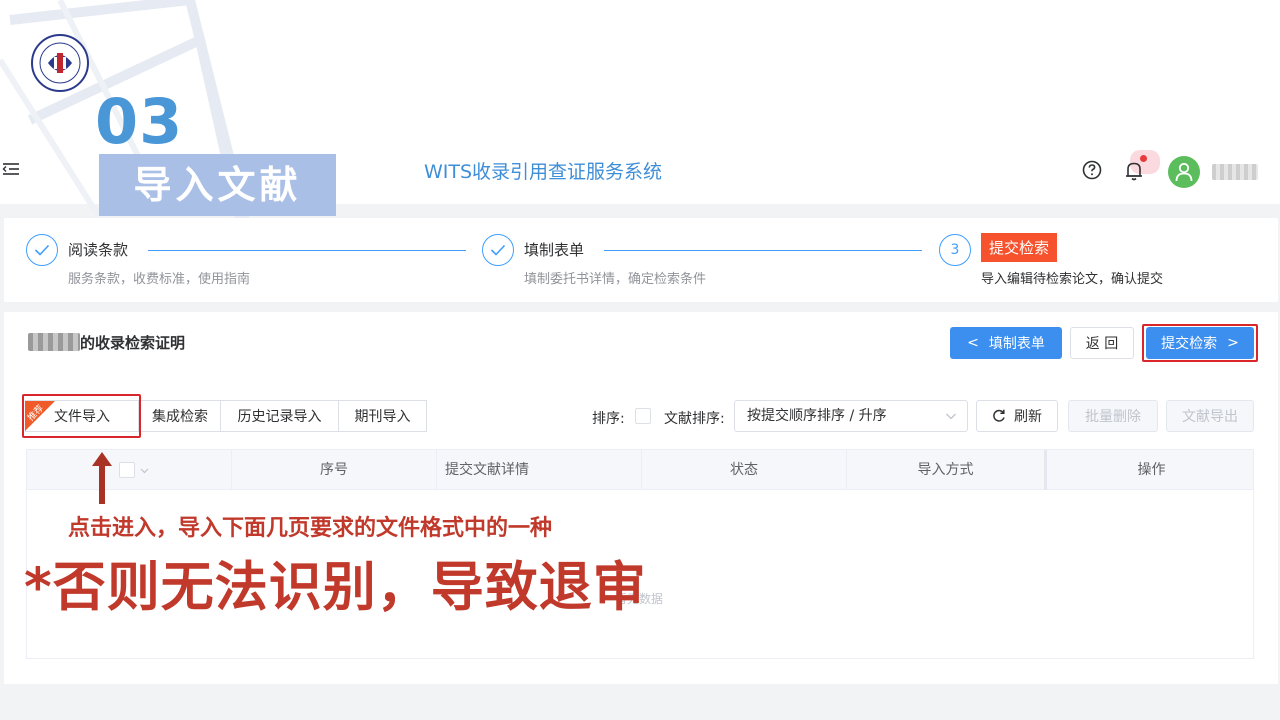 Image resolution: width=1280 pixels, height=720 pixels. What do you see at coordinates (955, 250) in the screenshot?
I see `step-number-circle: 3` at bounding box center [955, 250].